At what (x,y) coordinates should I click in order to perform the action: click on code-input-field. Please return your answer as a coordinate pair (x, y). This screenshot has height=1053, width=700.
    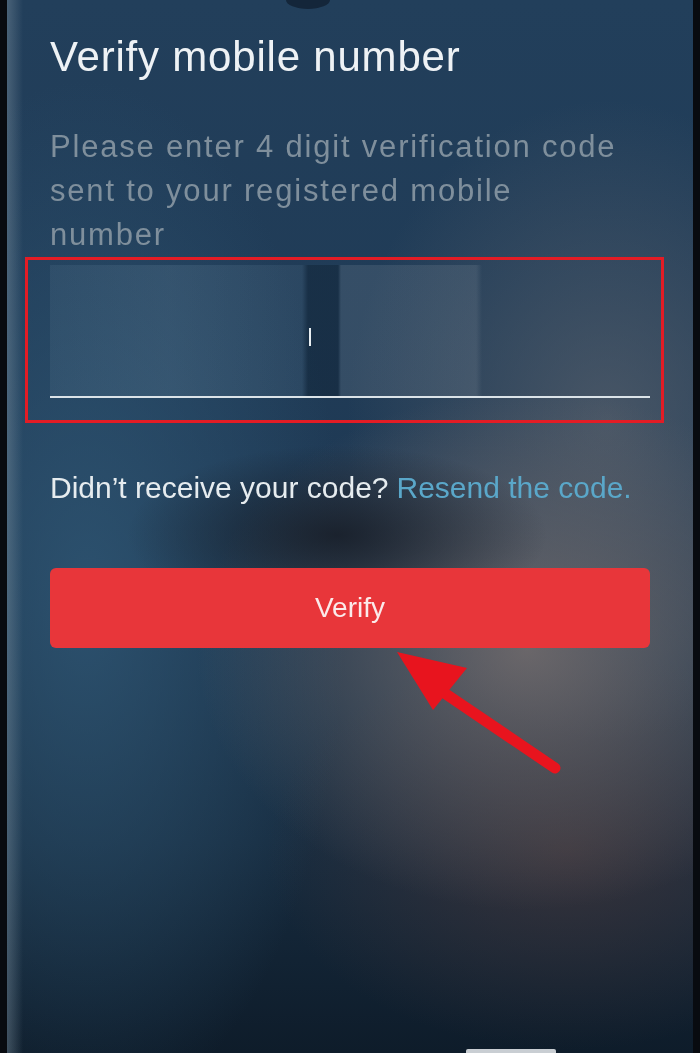
    Looking at the image, I should click on (350, 331).